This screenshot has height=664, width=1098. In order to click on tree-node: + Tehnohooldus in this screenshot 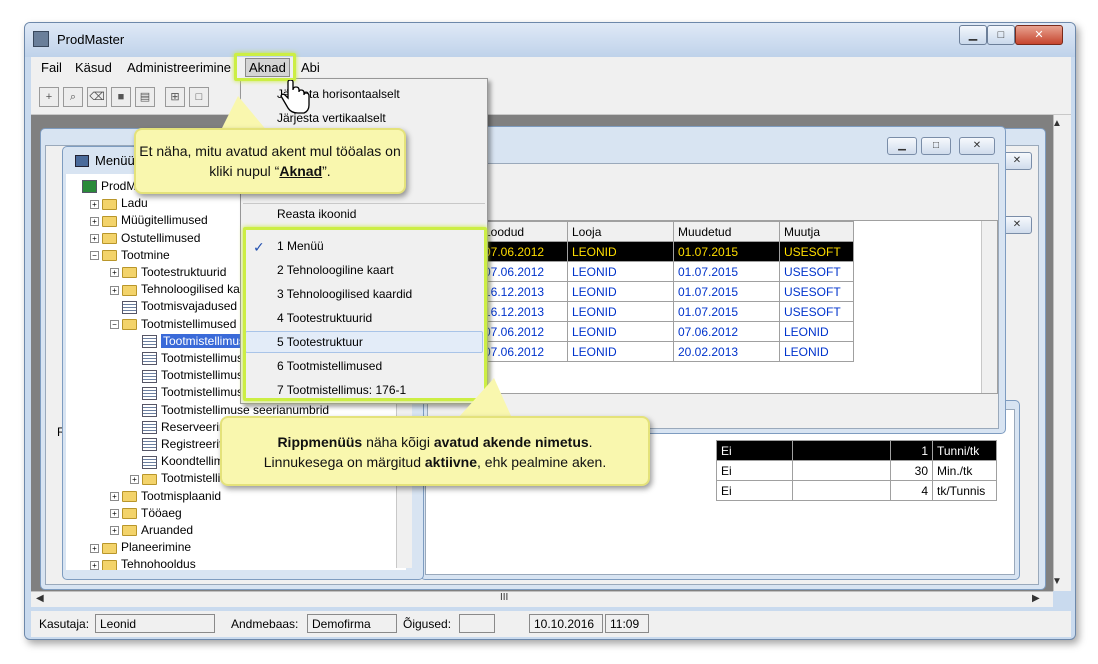, I will do `click(143, 563)`.